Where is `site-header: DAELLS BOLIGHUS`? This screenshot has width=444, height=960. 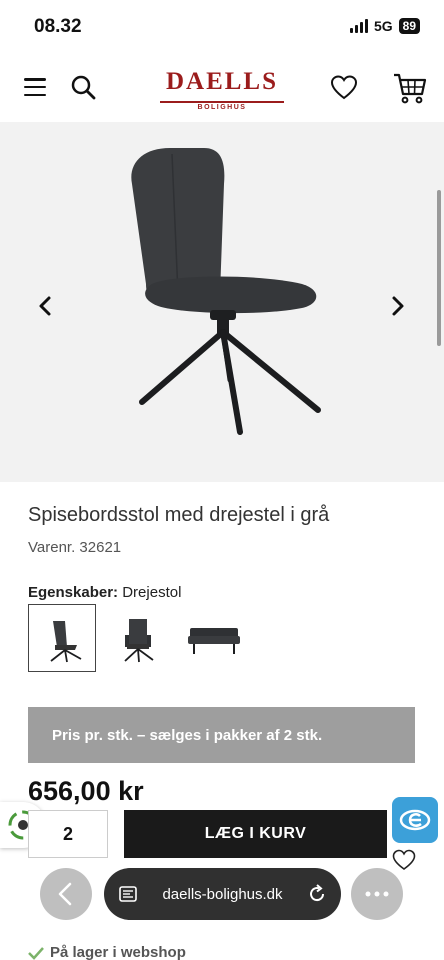
site-header: DAELLS BOLIGHUS is located at coordinates (222, 89).